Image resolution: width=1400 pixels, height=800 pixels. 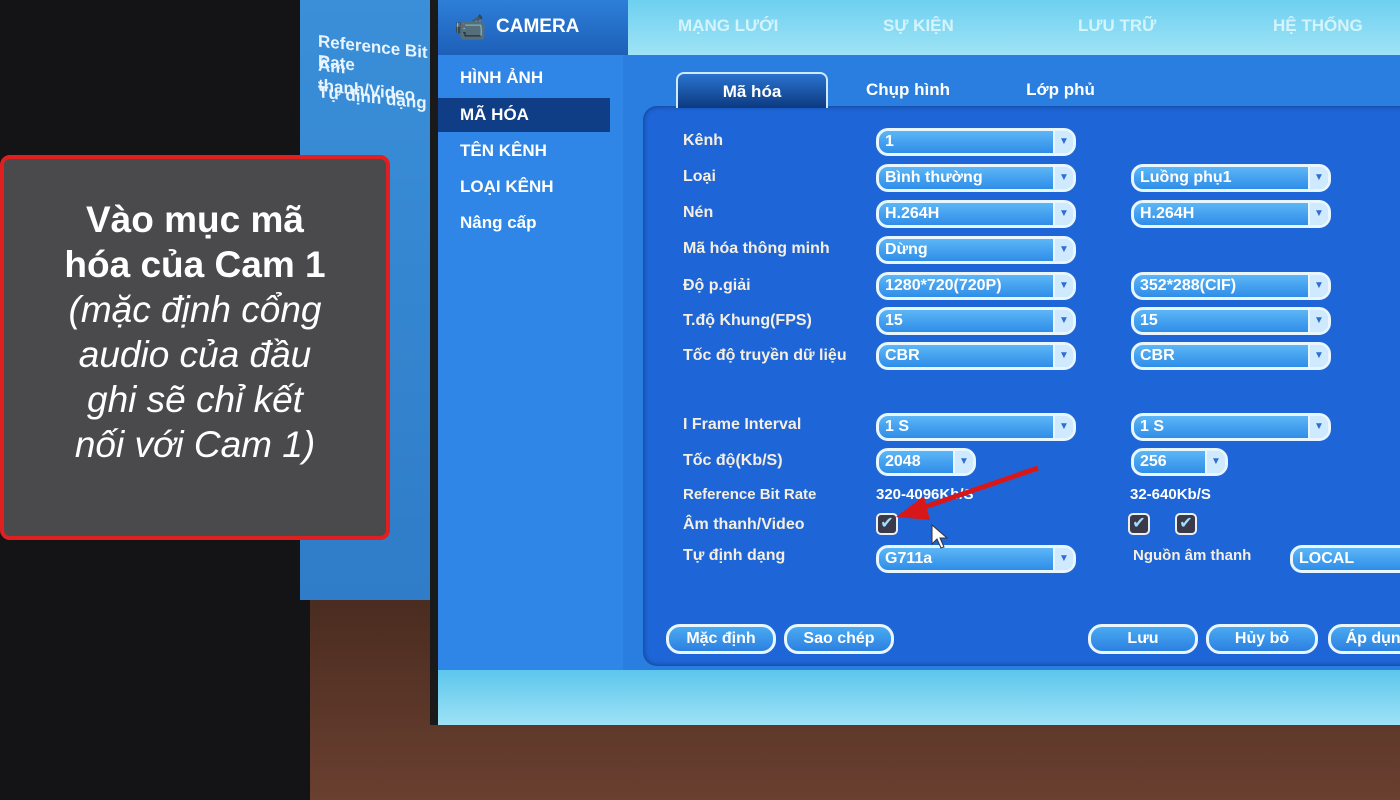 I want to click on menu-label: CAMERA, so click(x=538, y=26).